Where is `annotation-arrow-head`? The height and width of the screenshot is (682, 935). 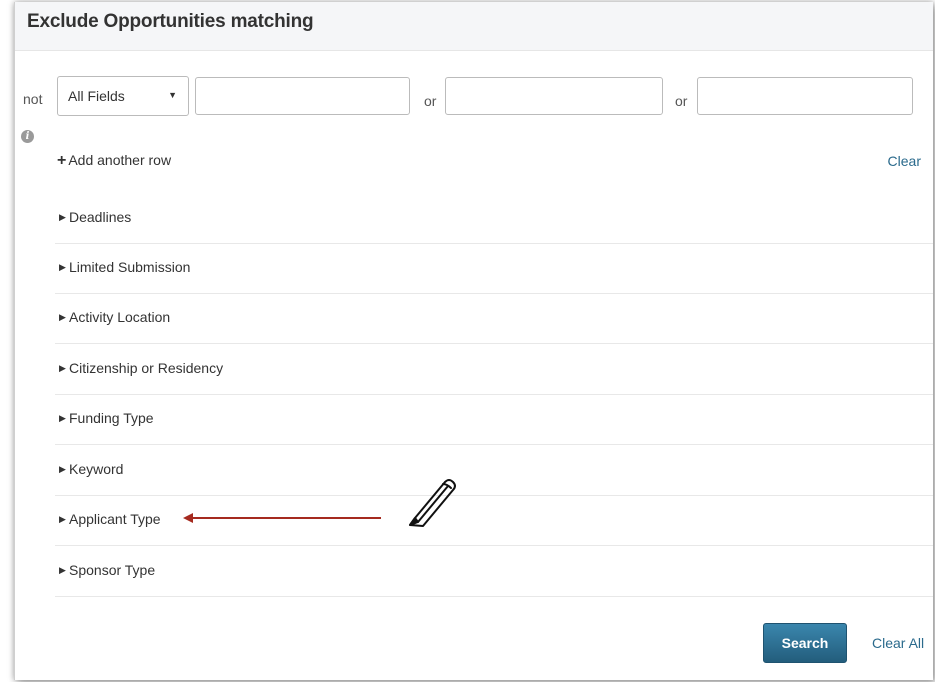
annotation-arrow-head is located at coordinates (188, 518).